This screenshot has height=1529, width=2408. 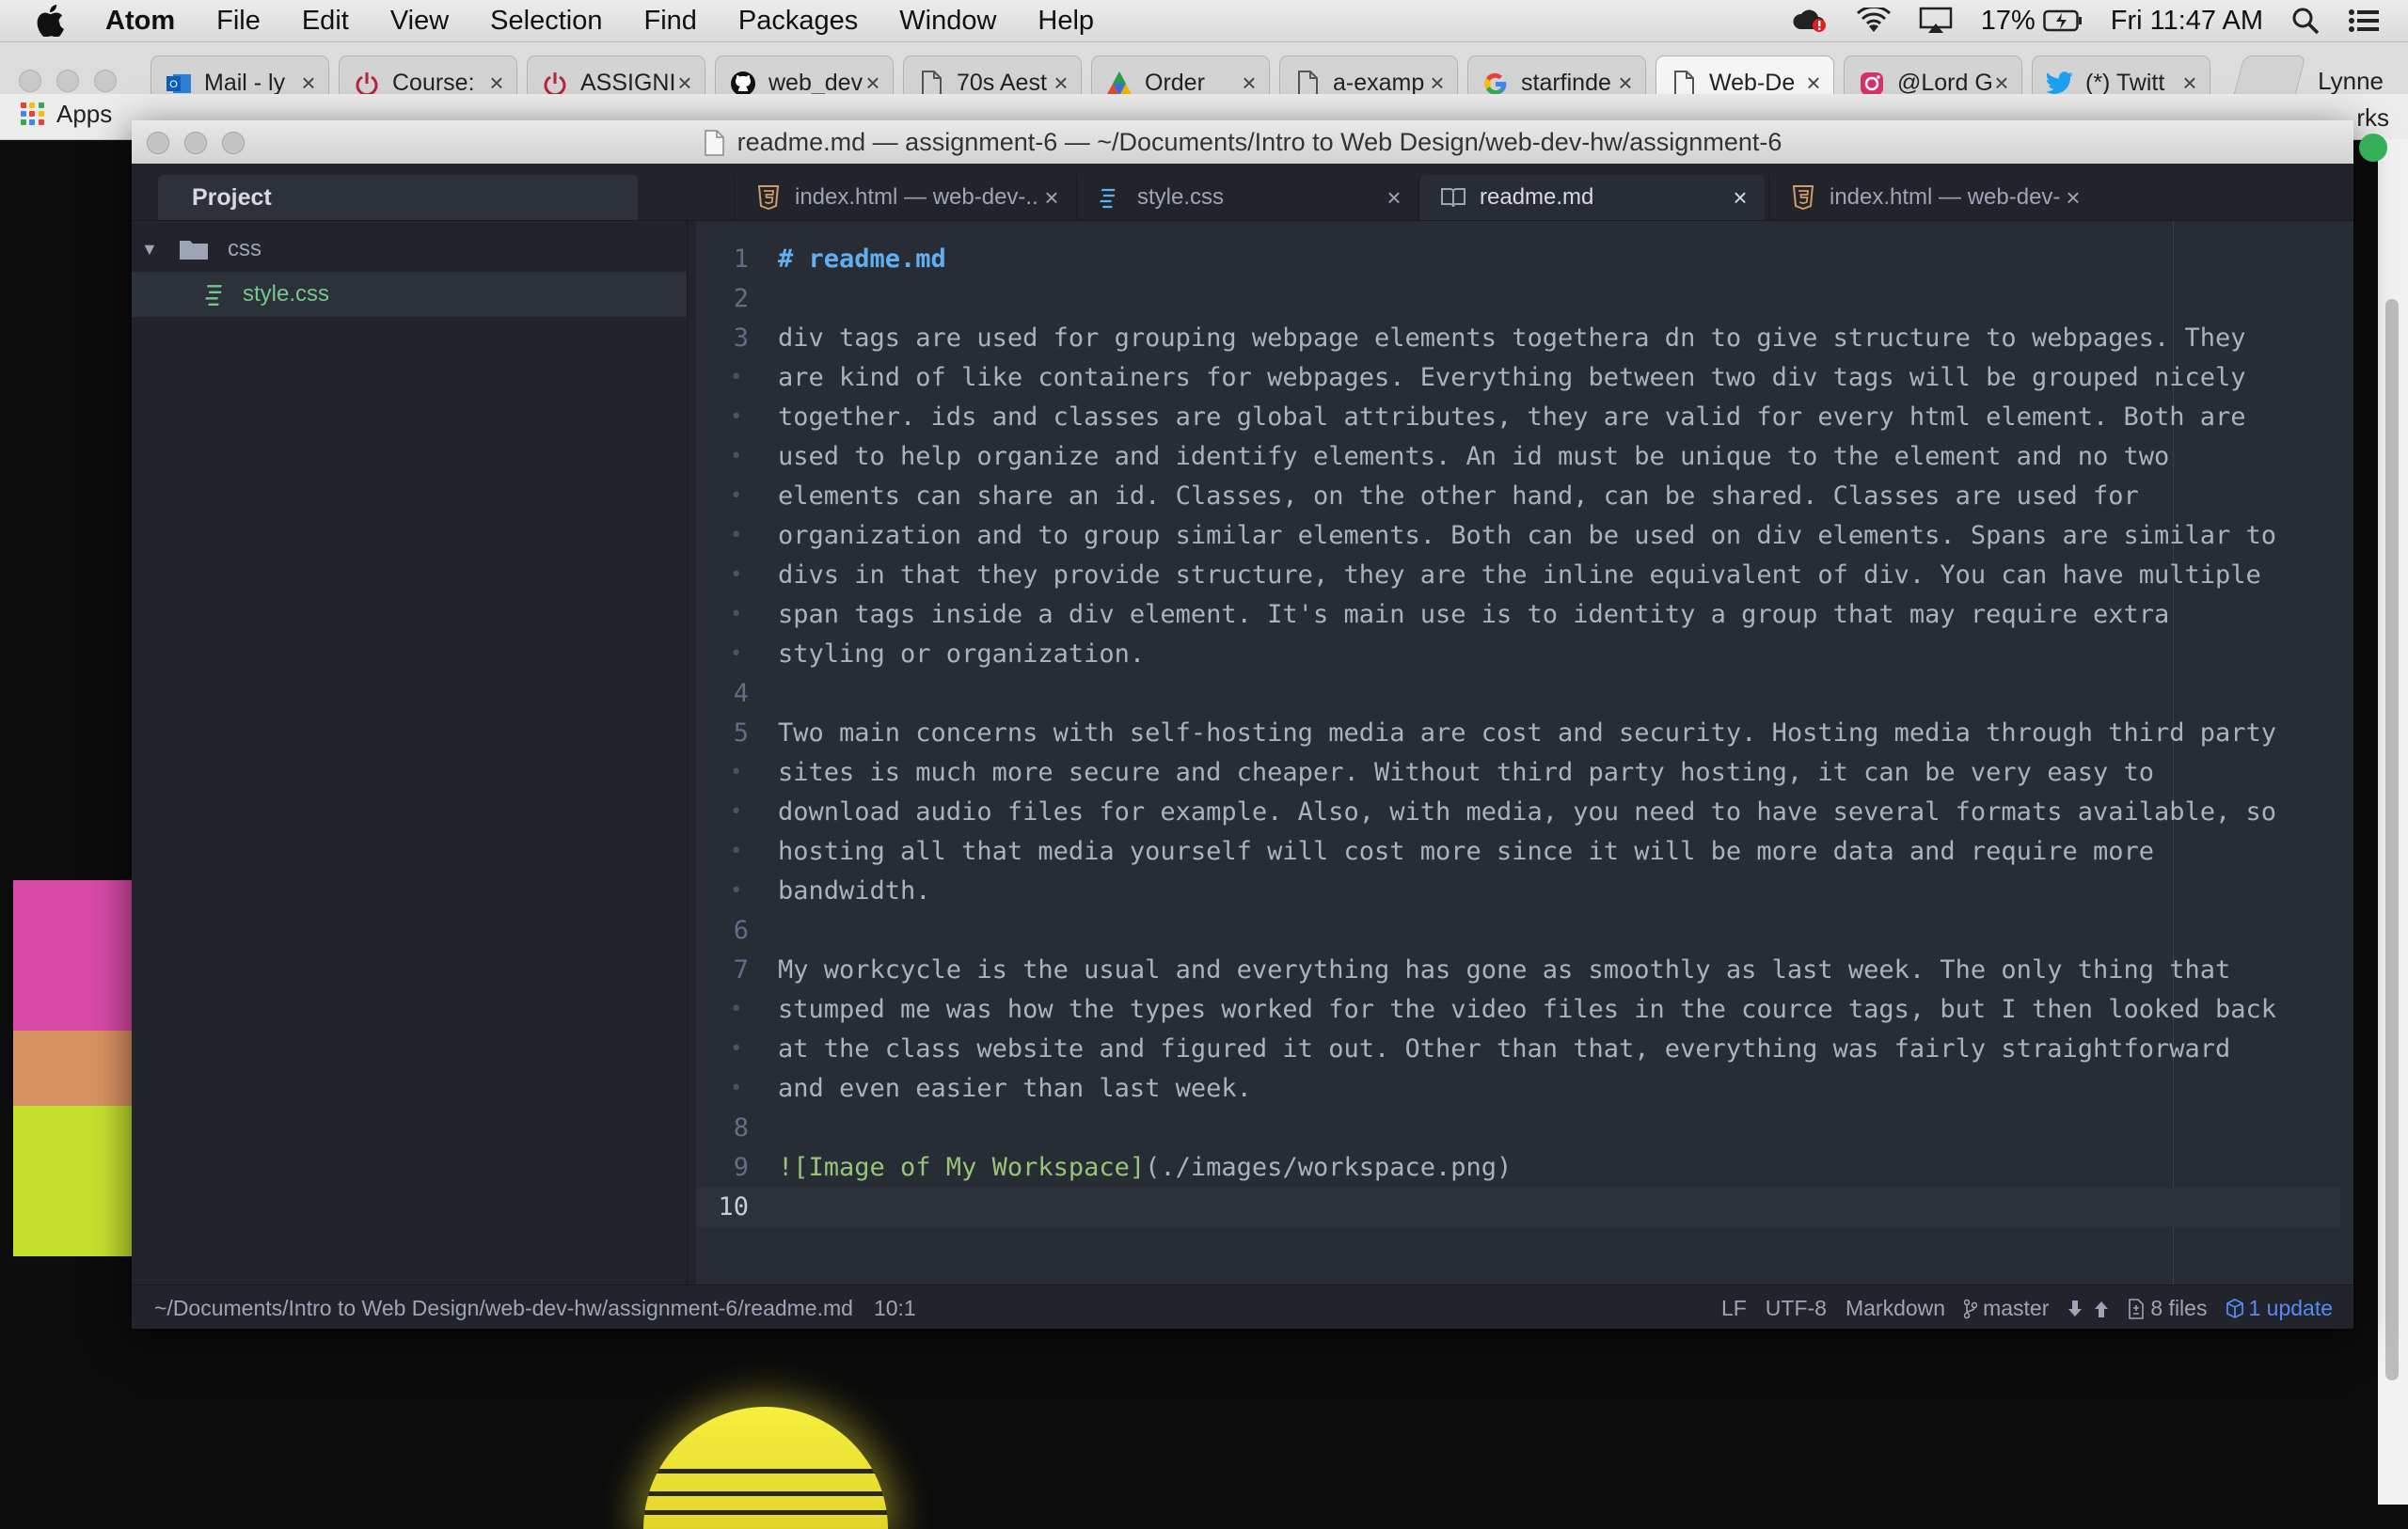 I want to click on editor-tab-index-html-1: index.html — web-dev-... ×, so click(x=905, y=197).